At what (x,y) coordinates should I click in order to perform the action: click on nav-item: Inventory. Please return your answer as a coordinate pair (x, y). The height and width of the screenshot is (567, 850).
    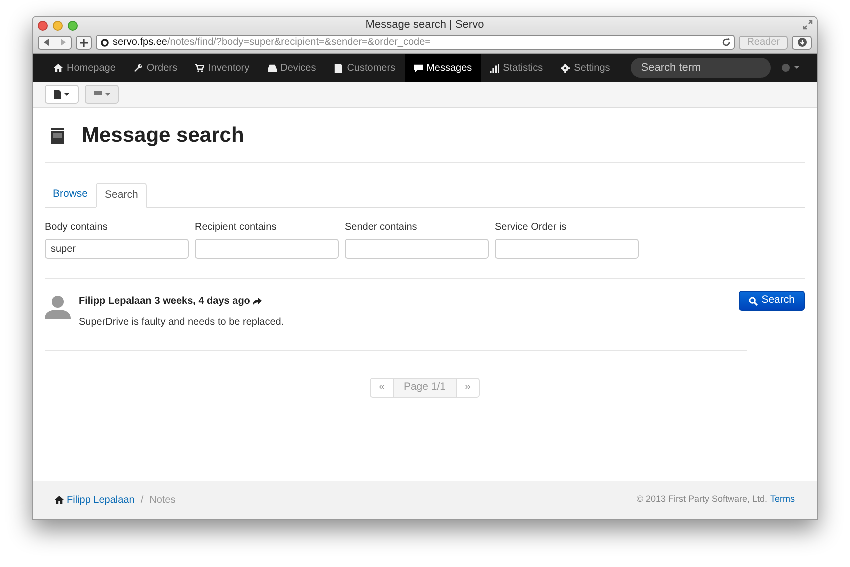
    Looking at the image, I should click on (222, 68).